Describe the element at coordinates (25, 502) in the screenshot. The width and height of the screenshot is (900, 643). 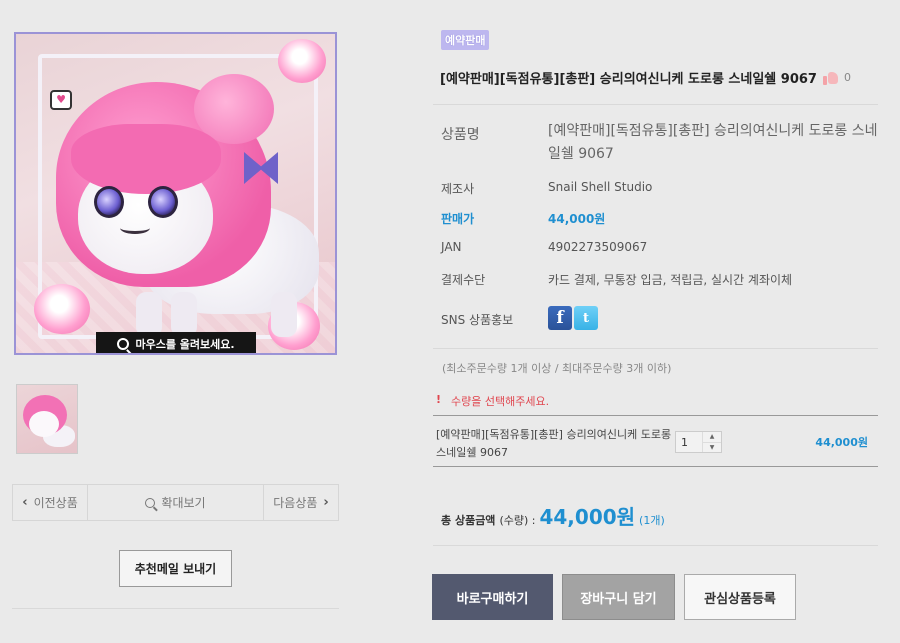
I see `chevron-left-icon: ‹` at that location.